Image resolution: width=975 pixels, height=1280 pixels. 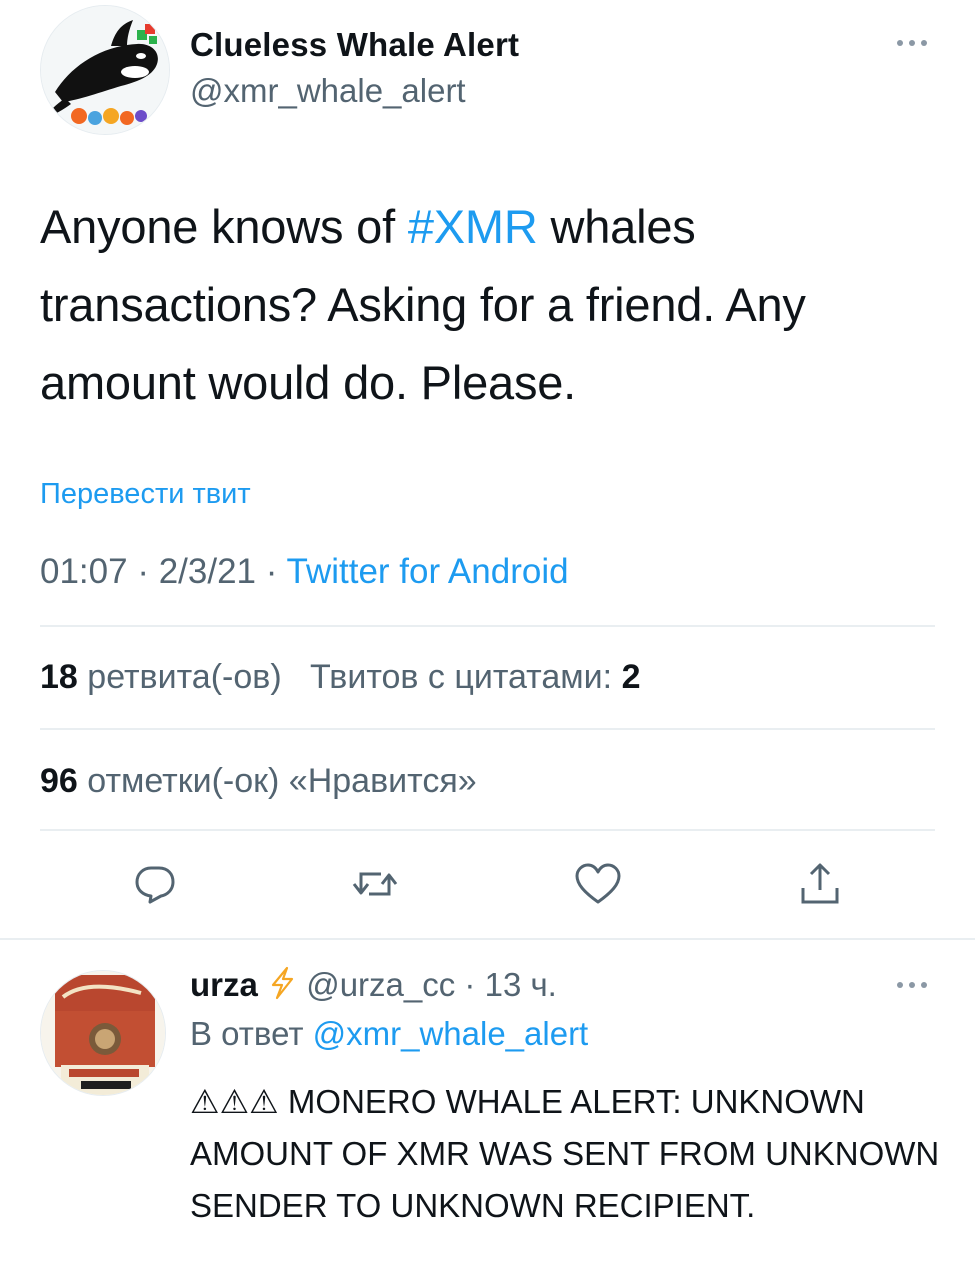 I want to click on reply-author-name: urza, so click(x=224, y=984).